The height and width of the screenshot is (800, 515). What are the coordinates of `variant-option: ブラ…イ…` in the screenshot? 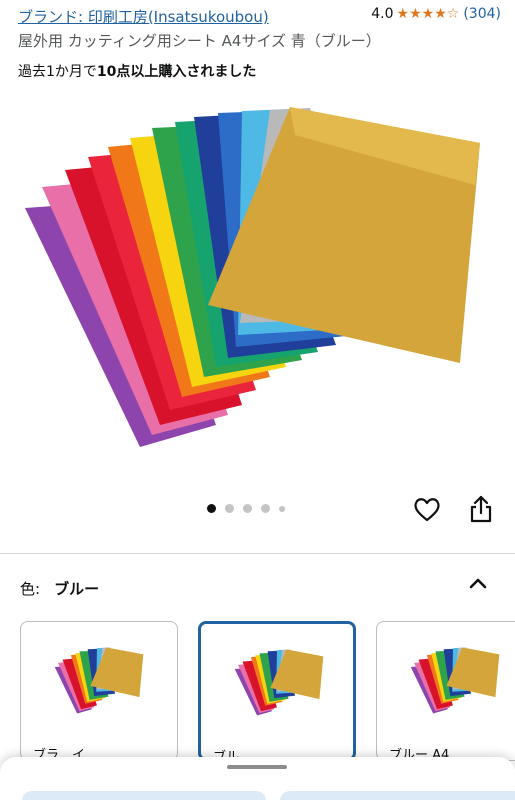 It's located at (99, 691).